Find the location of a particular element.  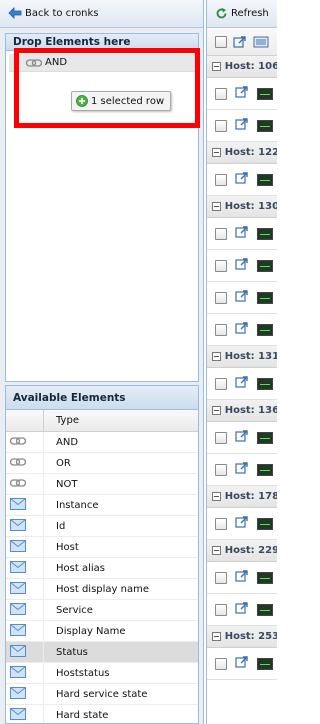

available-element-row: Hard service state is located at coordinates (102, 694).